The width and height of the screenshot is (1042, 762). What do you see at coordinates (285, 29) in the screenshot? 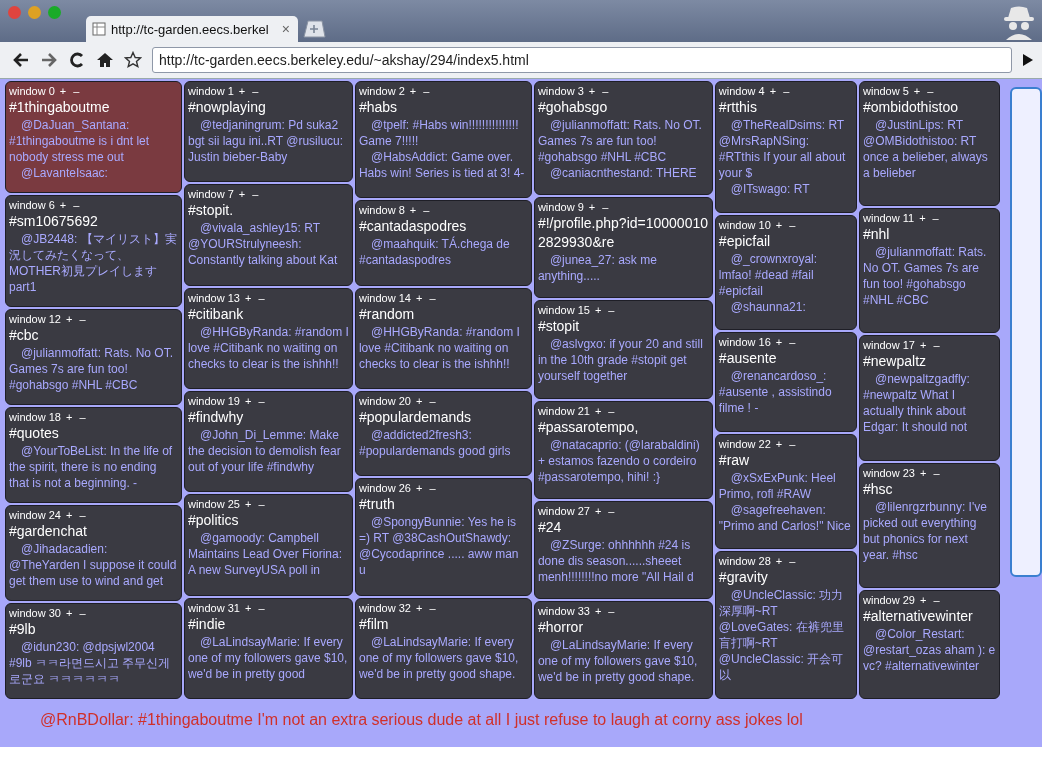
I see `tab-close-button: ×` at bounding box center [285, 29].